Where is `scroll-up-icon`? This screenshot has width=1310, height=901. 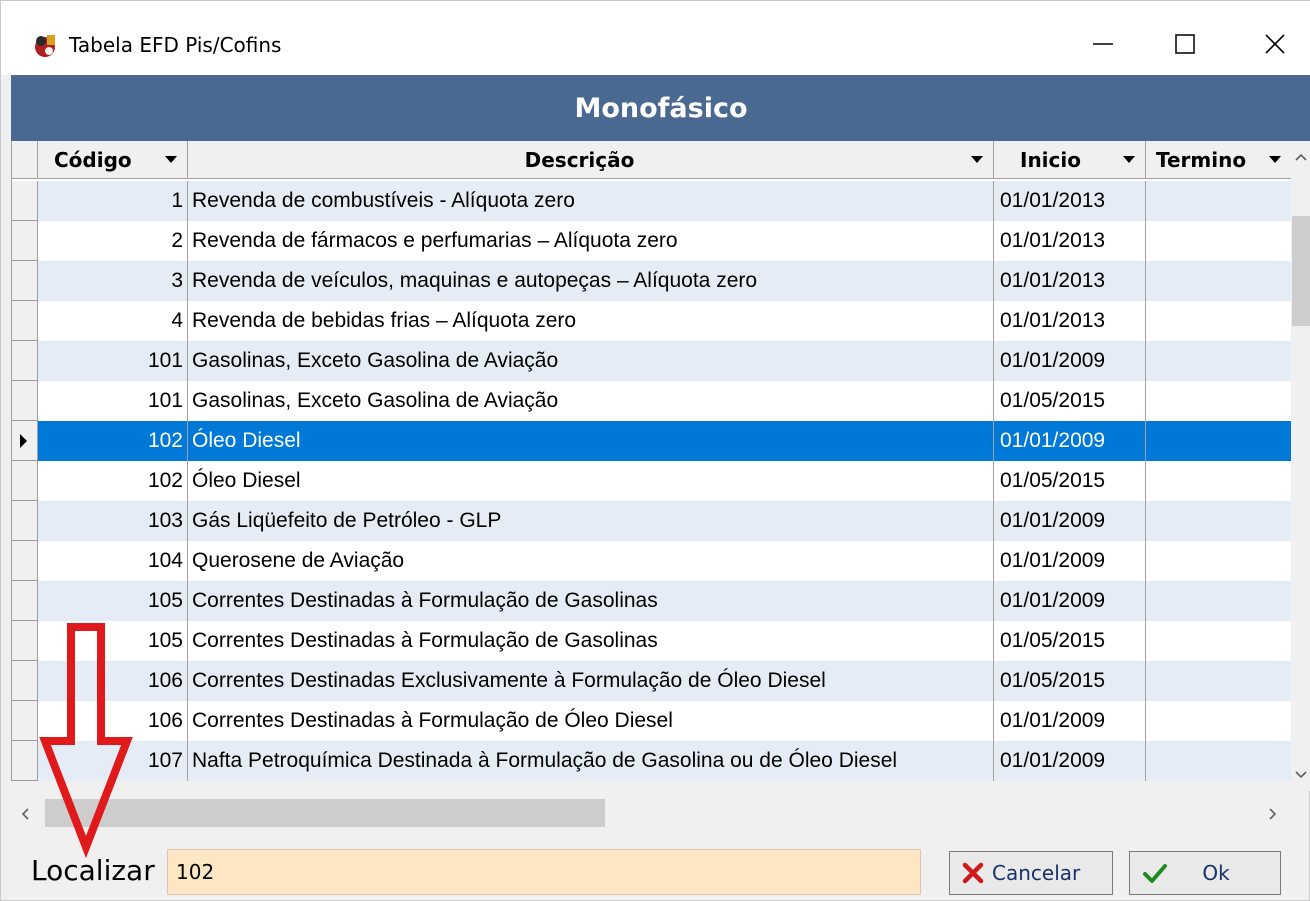
scroll-up-icon is located at coordinates (1301, 157).